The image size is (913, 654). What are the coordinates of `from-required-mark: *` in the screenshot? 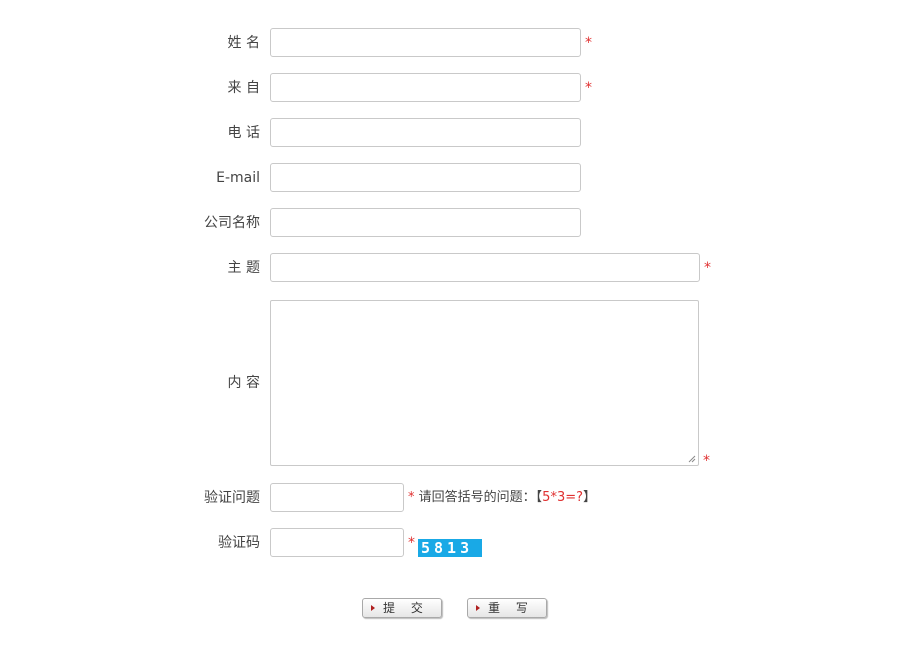 It's located at (588, 88).